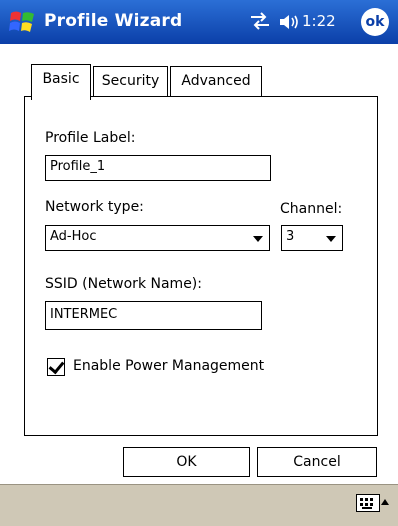 This screenshot has height=526, width=398. I want to click on keyboard-icon, so click(368, 503).